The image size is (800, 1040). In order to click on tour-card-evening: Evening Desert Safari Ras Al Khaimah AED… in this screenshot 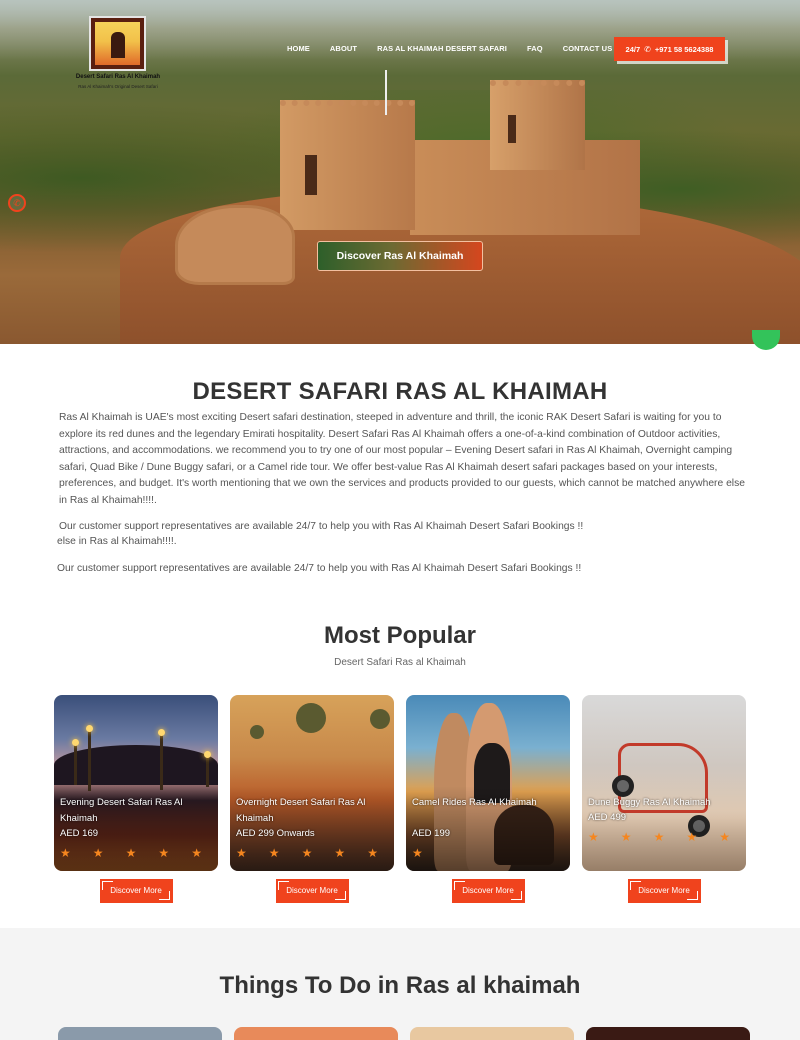, I will do `click(136, 783)`.